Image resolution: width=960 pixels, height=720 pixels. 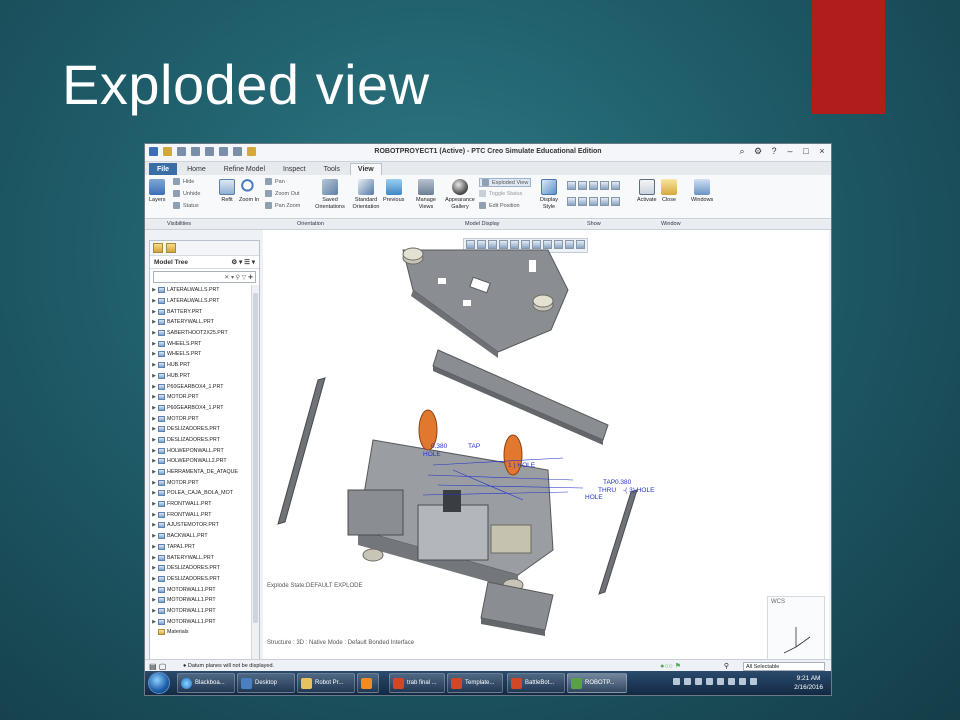 I want to click on help-icon: ?, so click(x=774, y=151).